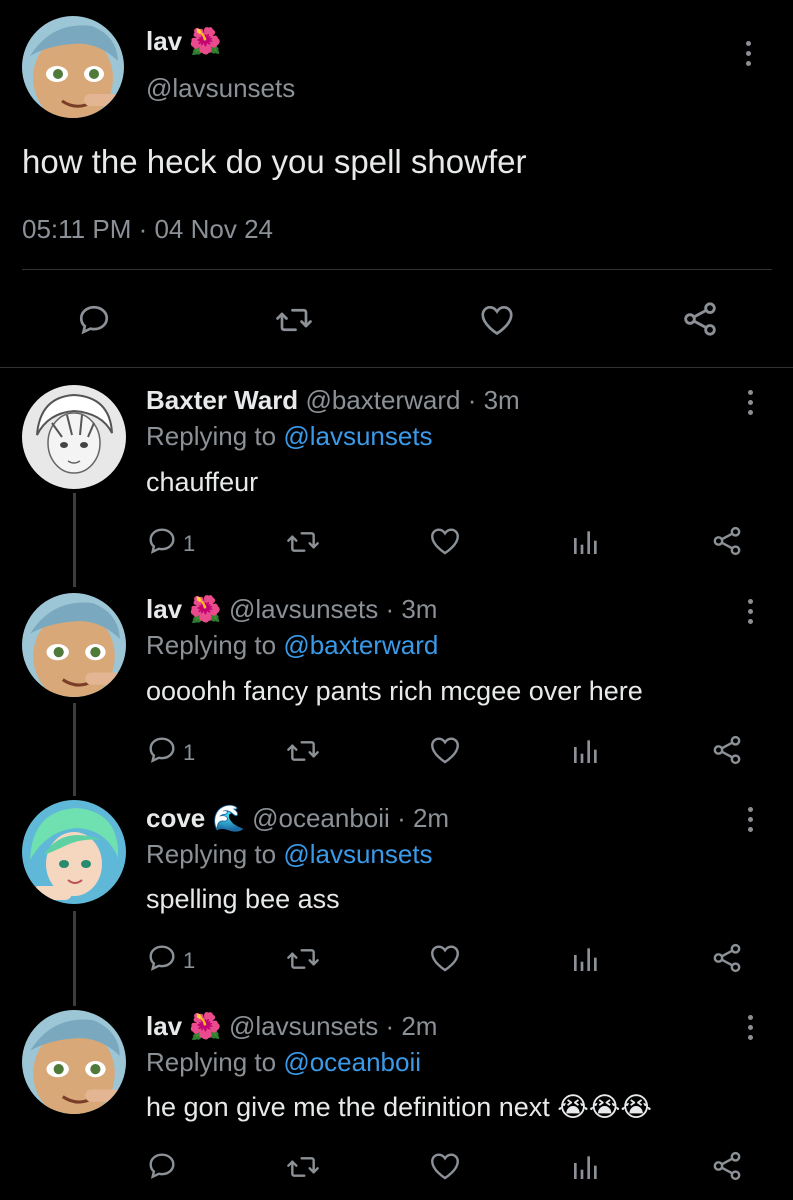 The height and width of the screenshot is (1200, 793). I want to click on main-author-name: lav, so click(164, 41).